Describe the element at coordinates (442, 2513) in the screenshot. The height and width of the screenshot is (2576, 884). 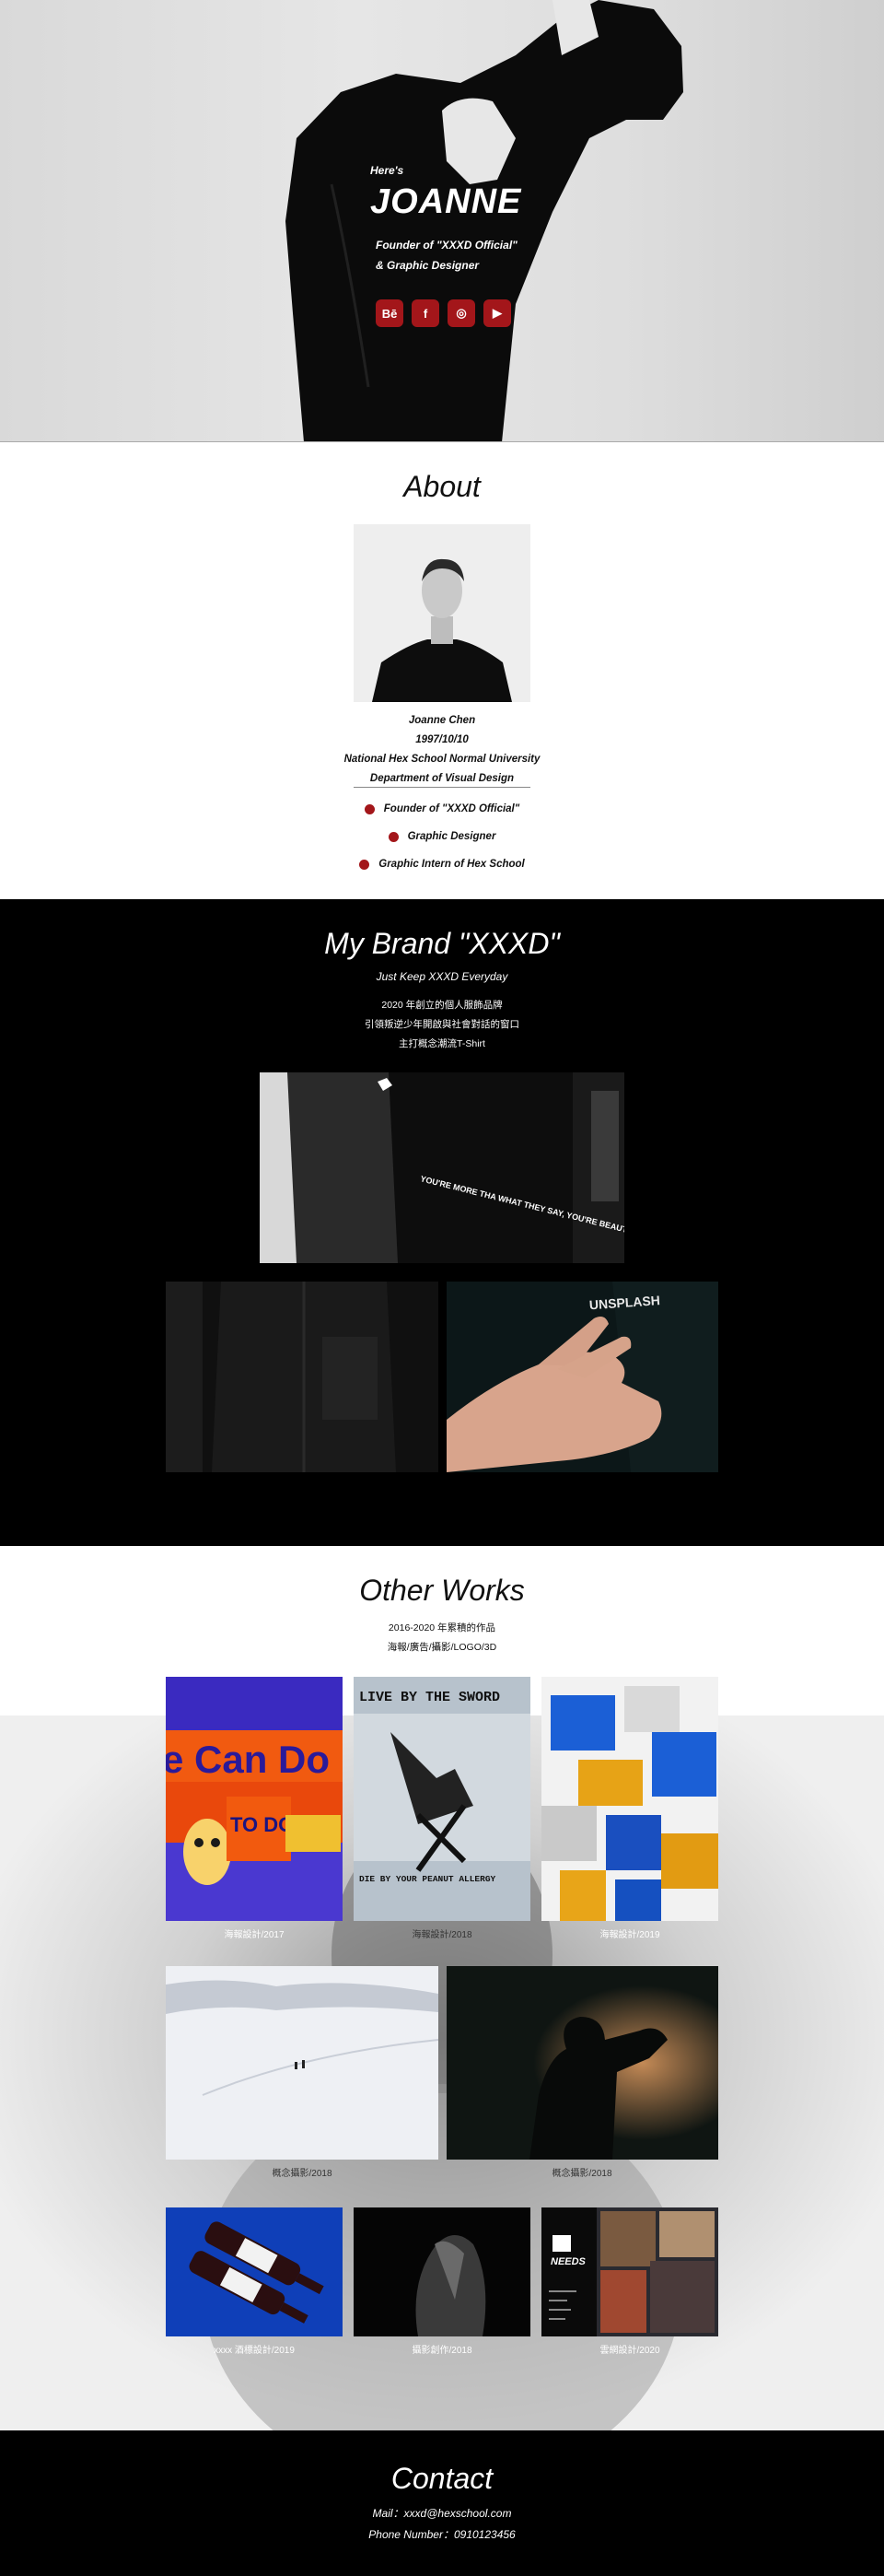
I see `contact-mail: Mail：xxxd@hexschool.com` at that location.